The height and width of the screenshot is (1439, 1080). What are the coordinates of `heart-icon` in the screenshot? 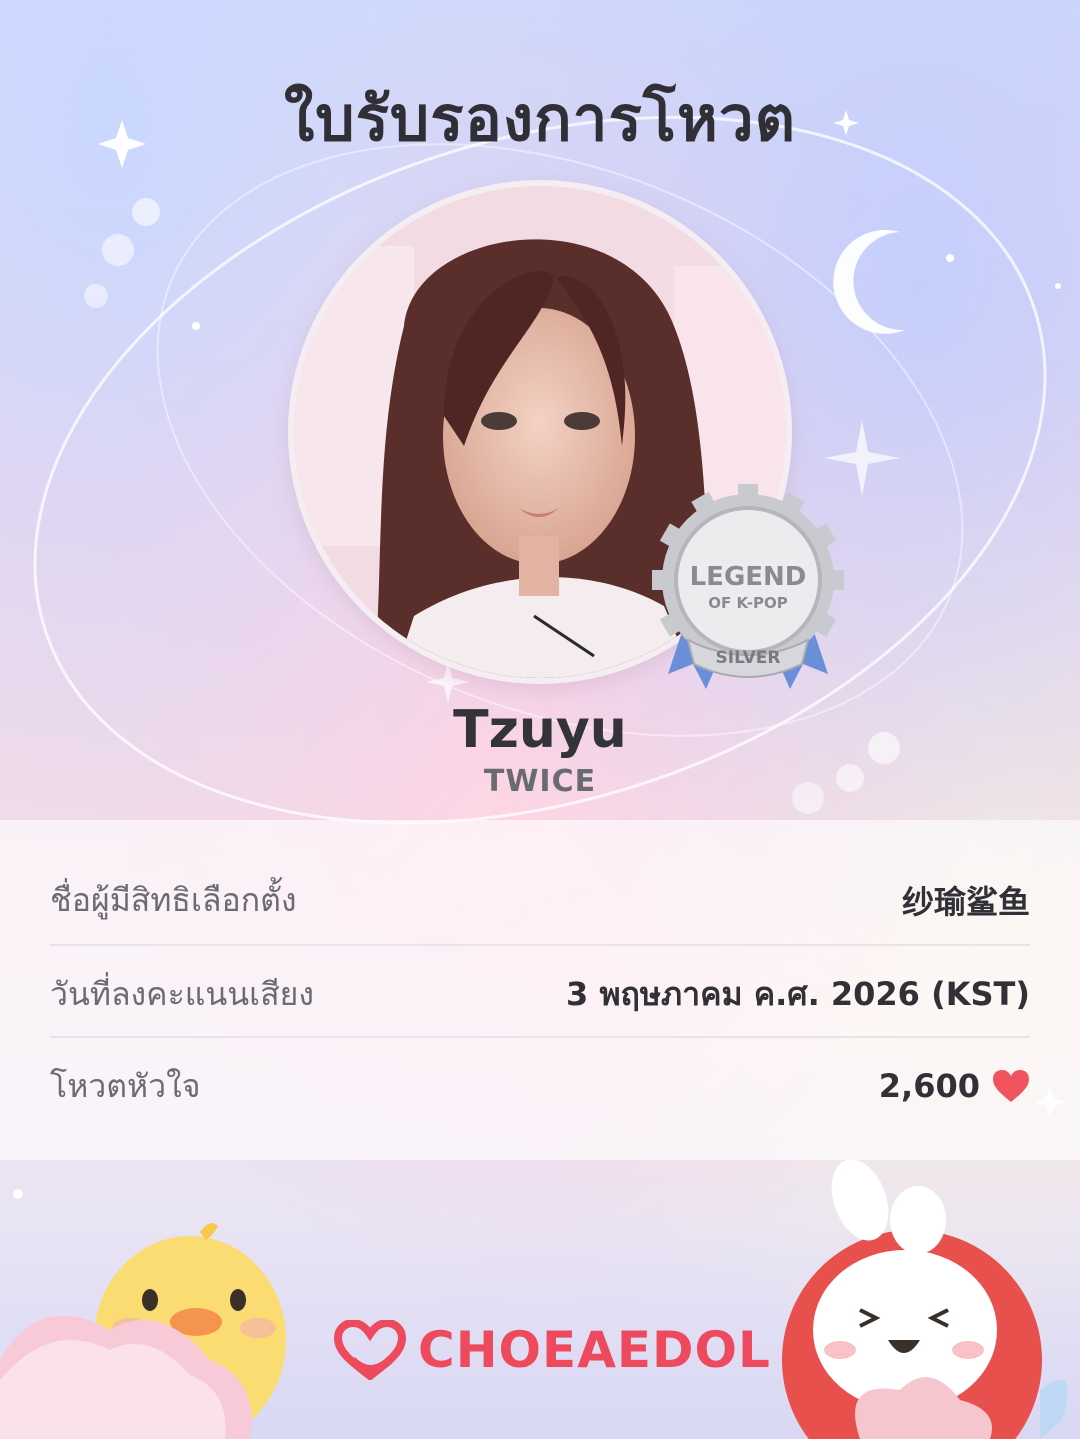 It's located at (1011, 1086).